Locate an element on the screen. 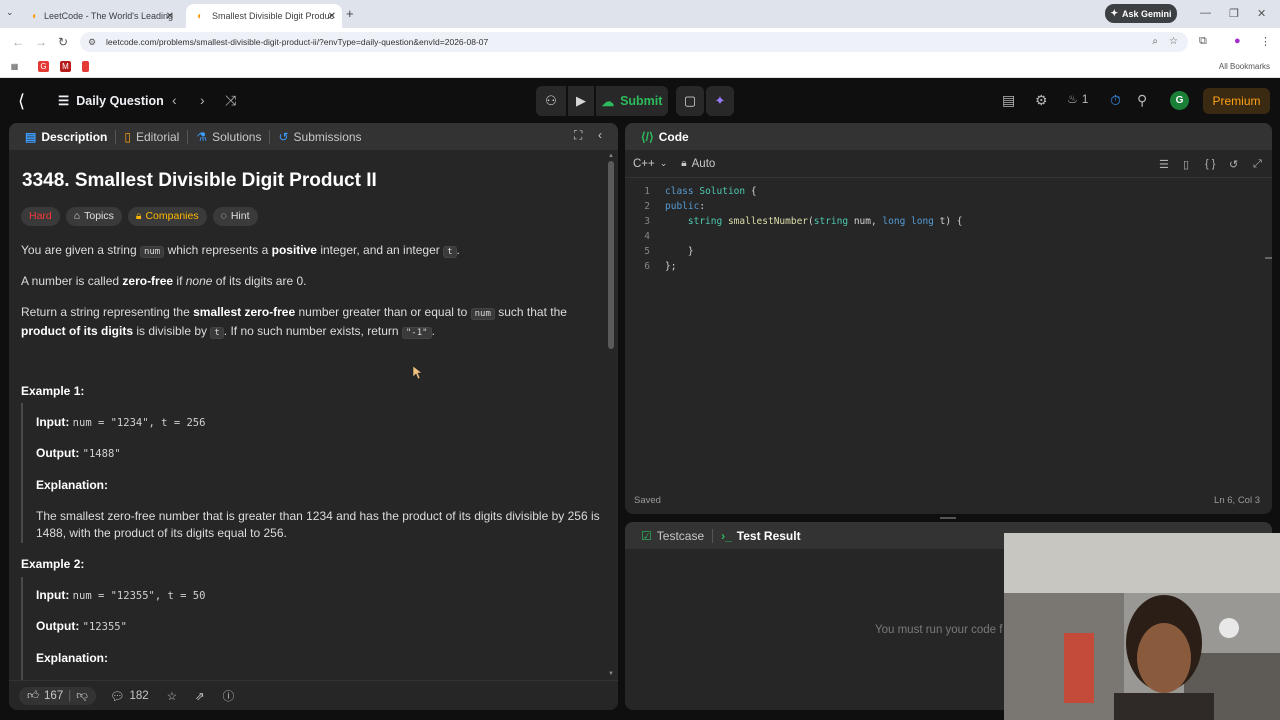 This screenshot has width=1280, height=720. leetcode-favicon-icon: ◐ is located at coordinates (35, 16).